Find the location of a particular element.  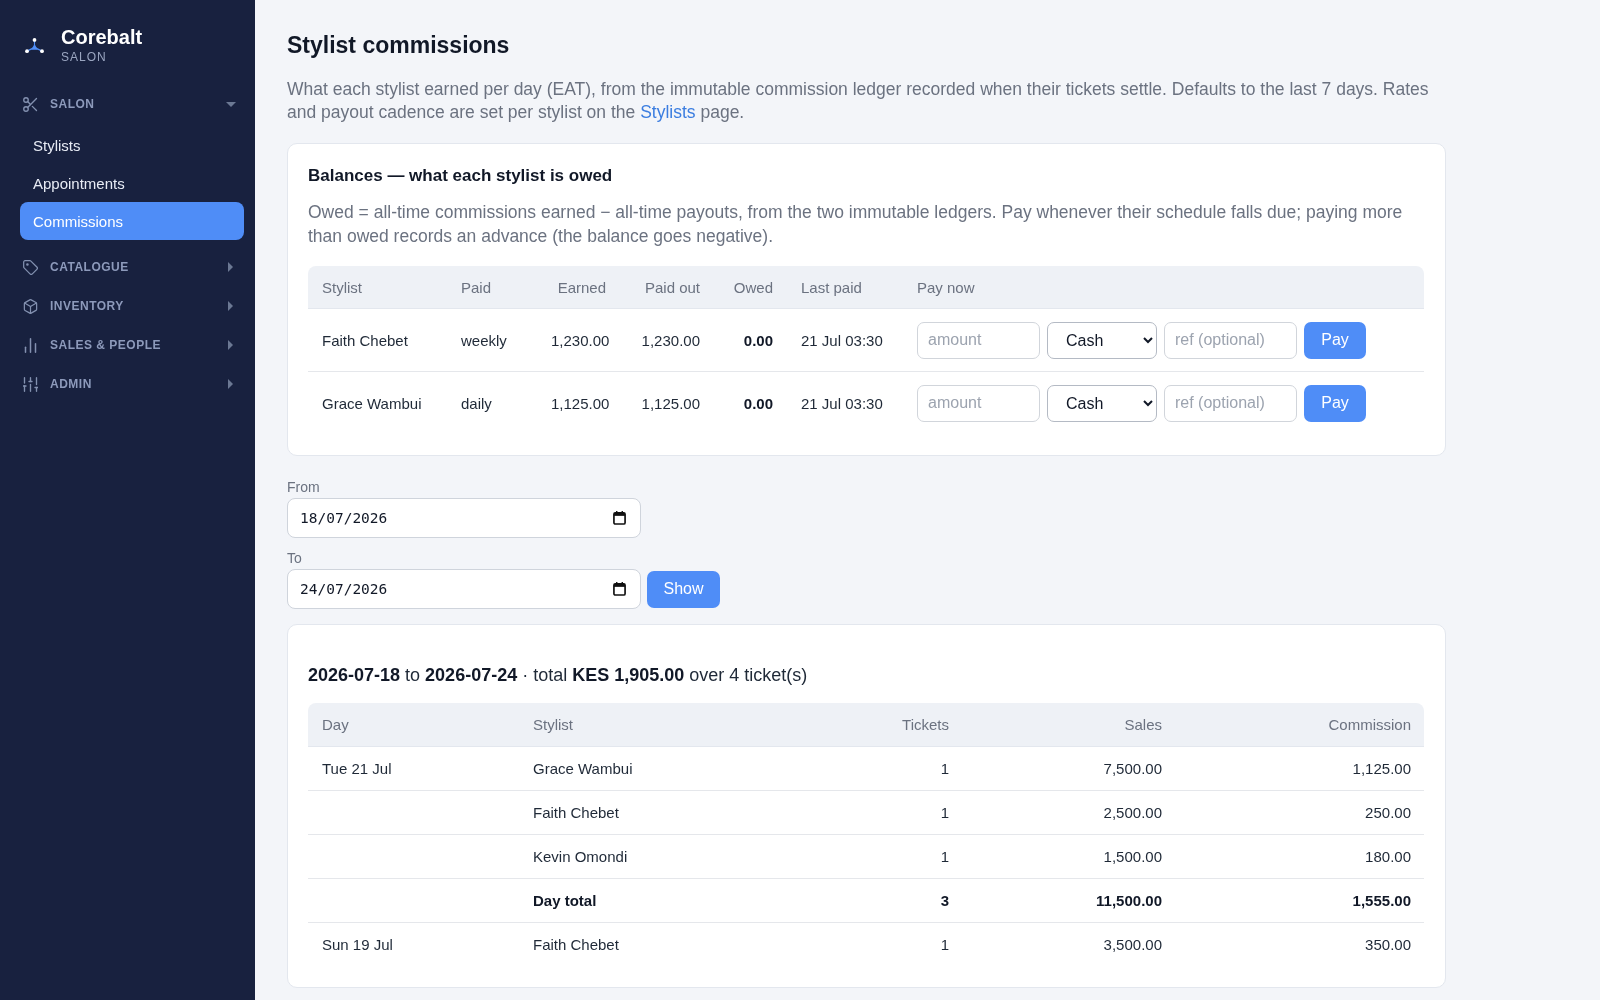

table-cell-text: Sun 19 Jul is located at coordinates (357, 945).